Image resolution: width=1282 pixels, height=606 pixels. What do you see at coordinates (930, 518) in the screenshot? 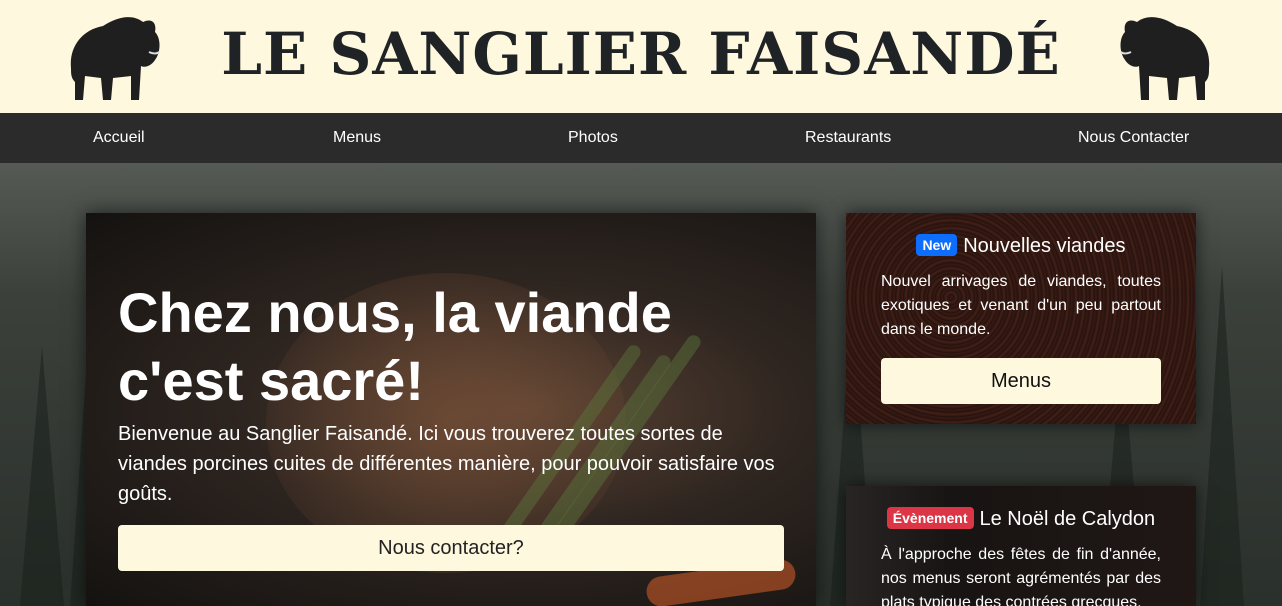
I see `event-badge: Évènement` at bounding box center [930, 518].